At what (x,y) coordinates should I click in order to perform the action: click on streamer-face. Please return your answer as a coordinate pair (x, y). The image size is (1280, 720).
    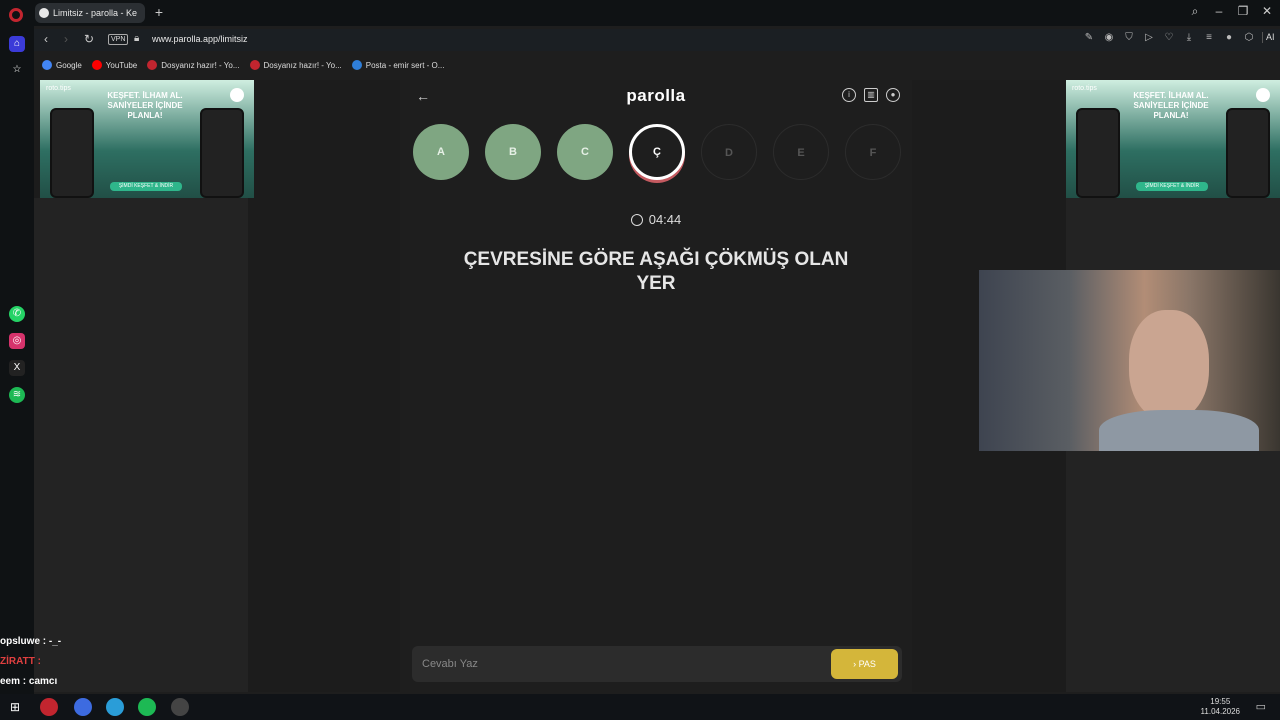
    Looking at the image, I should click on (1169, 365).